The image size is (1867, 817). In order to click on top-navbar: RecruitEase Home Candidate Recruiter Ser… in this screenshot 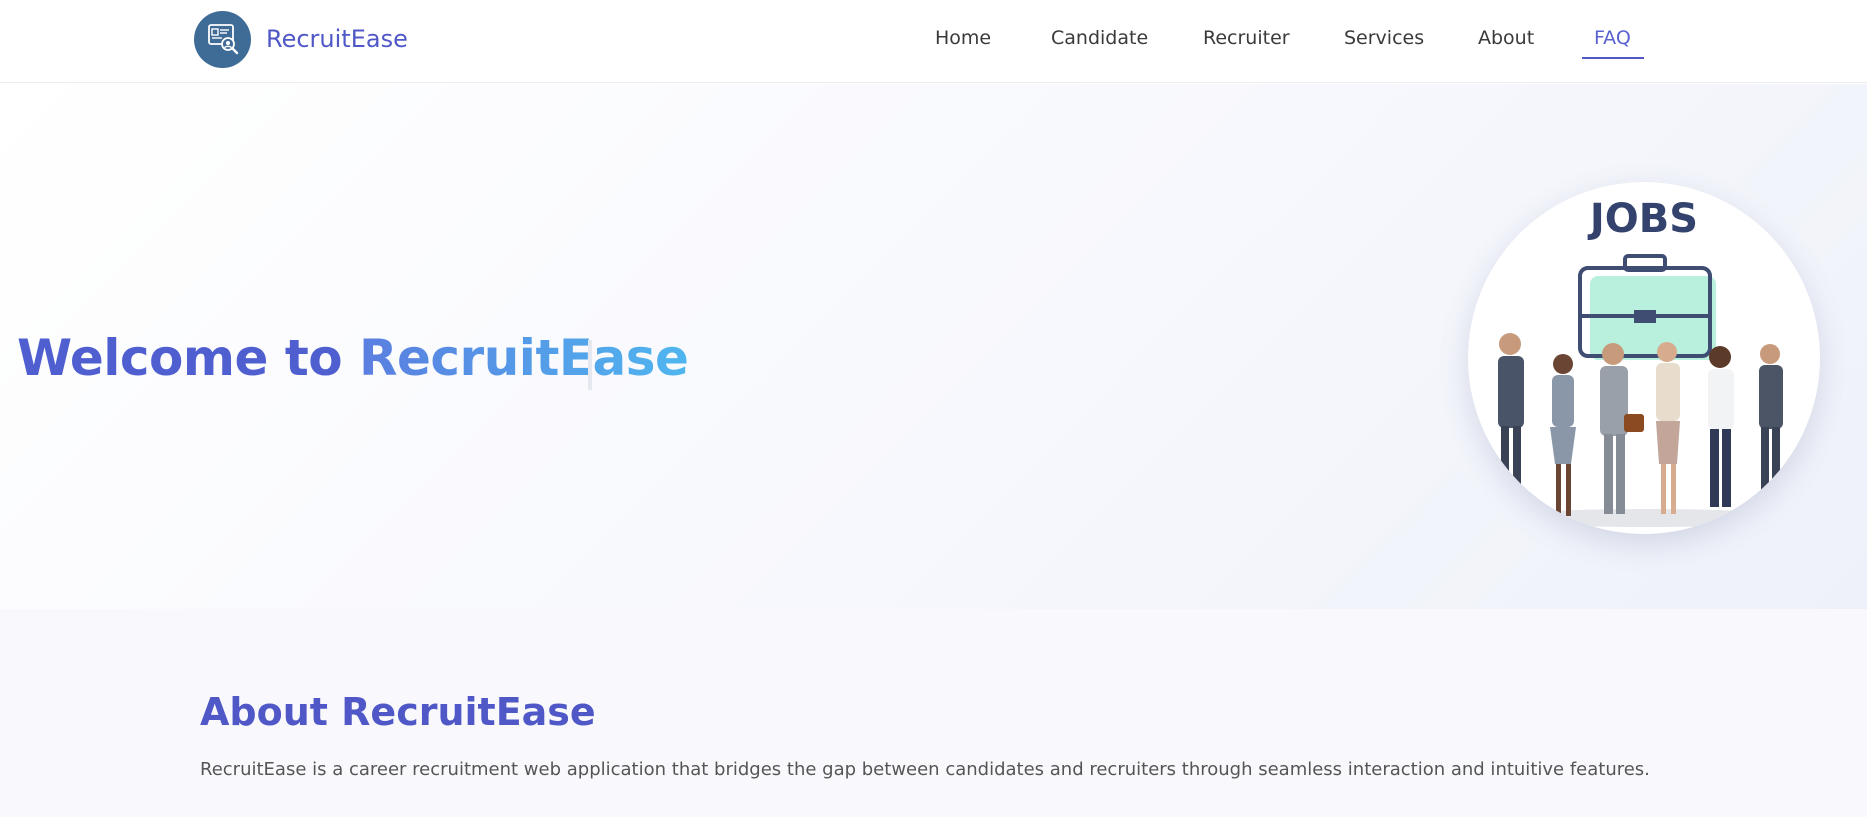, I will do `click(933, 41)`.